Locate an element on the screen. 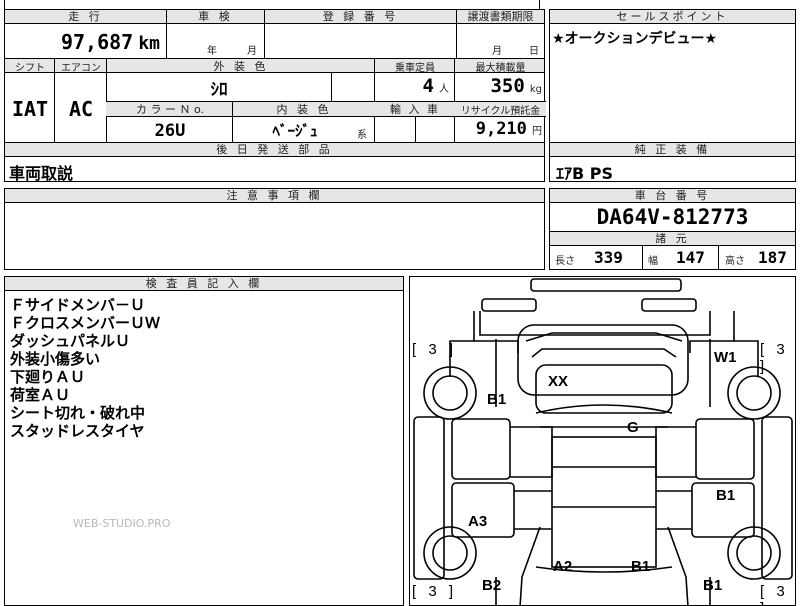 This screenshot has height=606, width=800. transfer-header: 譲渡書類期限 is located at coordinates (500, 17).